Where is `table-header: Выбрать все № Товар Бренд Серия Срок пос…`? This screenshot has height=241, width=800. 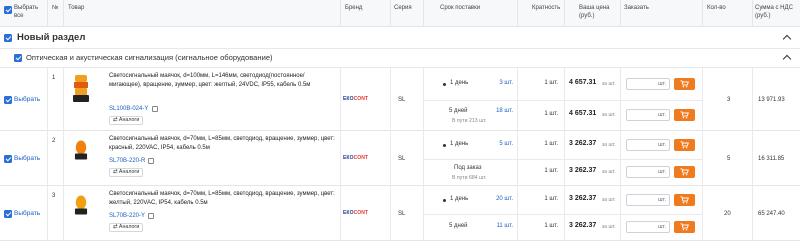
table-header: Выбрать все № Товар Бренд Серия Срок пос… is located at coordinates (400, 13).